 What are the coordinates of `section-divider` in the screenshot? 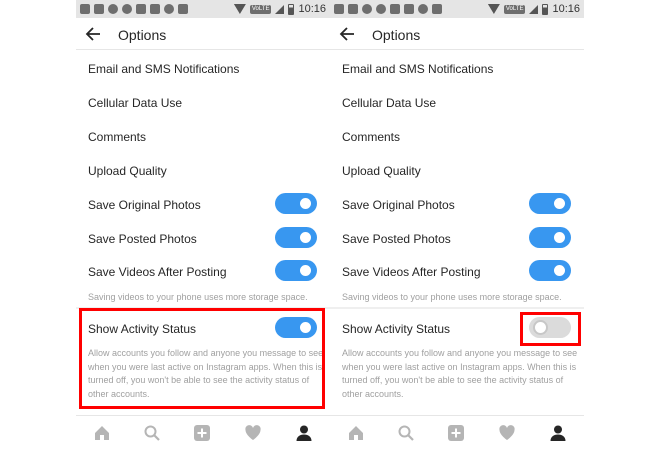 It's located at (457, 308).